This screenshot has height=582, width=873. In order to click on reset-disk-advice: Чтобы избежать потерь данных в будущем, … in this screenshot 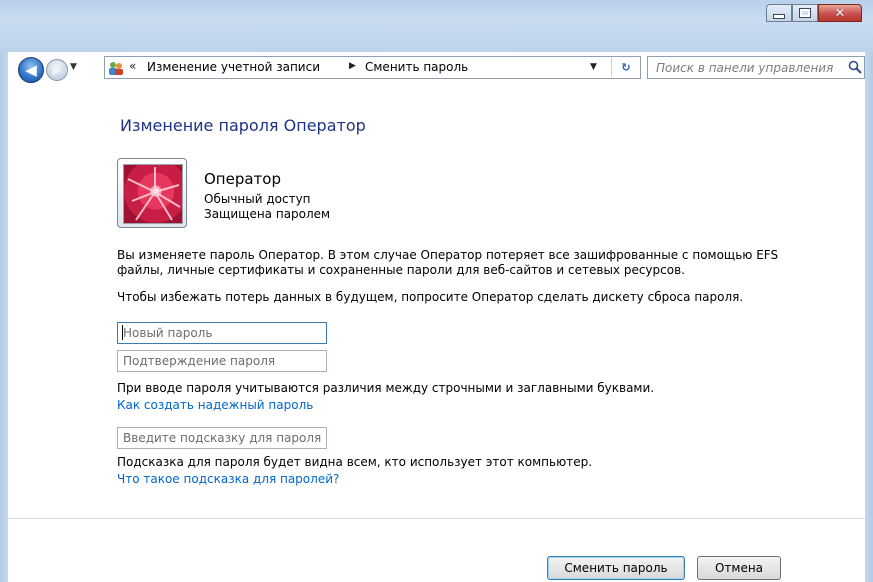, I will do `click(430, 297)`.